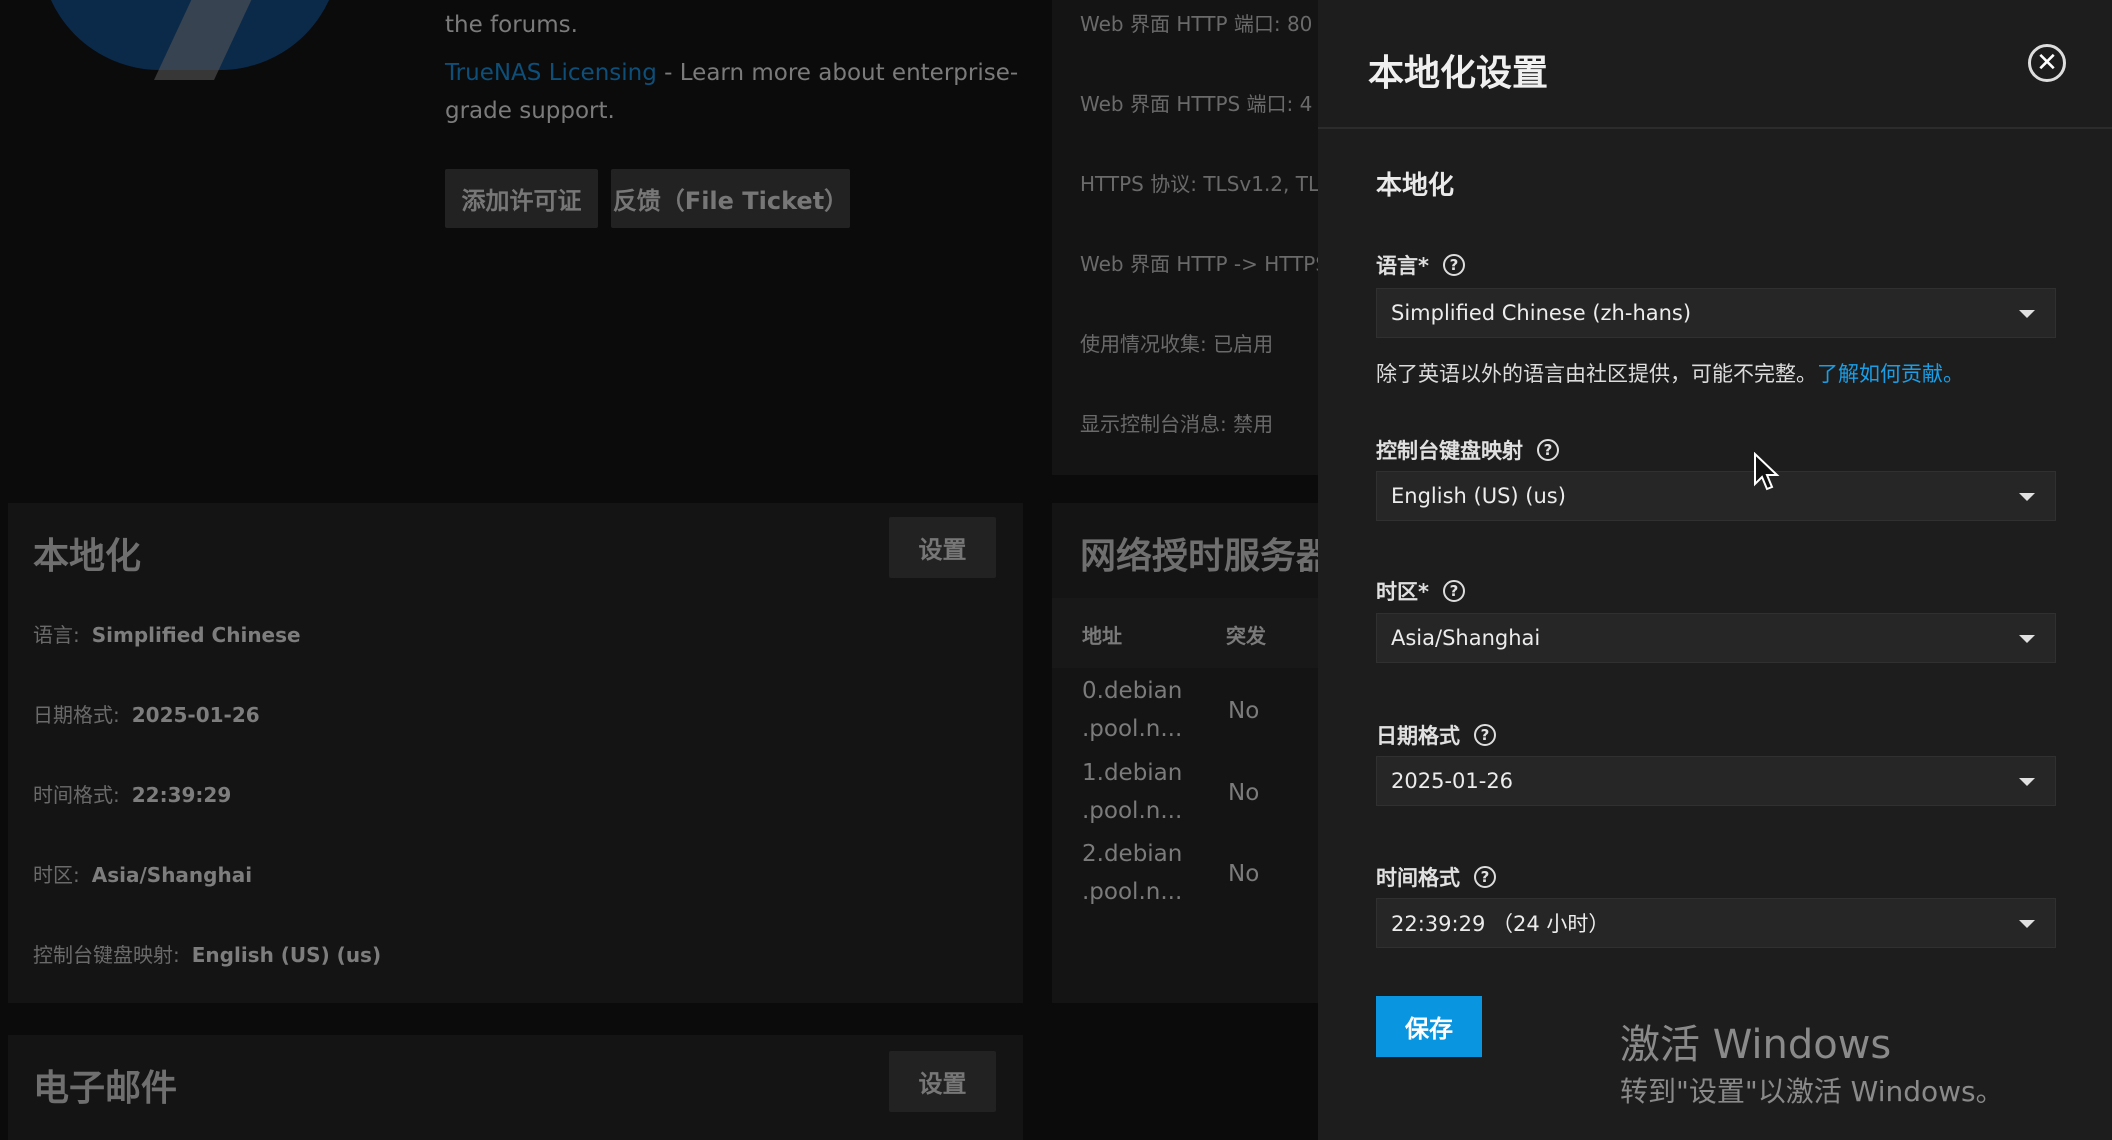 This screenshot has width=2112, height=1140. I want to click on panel-title: 本地化设置, so click(1458, 73).